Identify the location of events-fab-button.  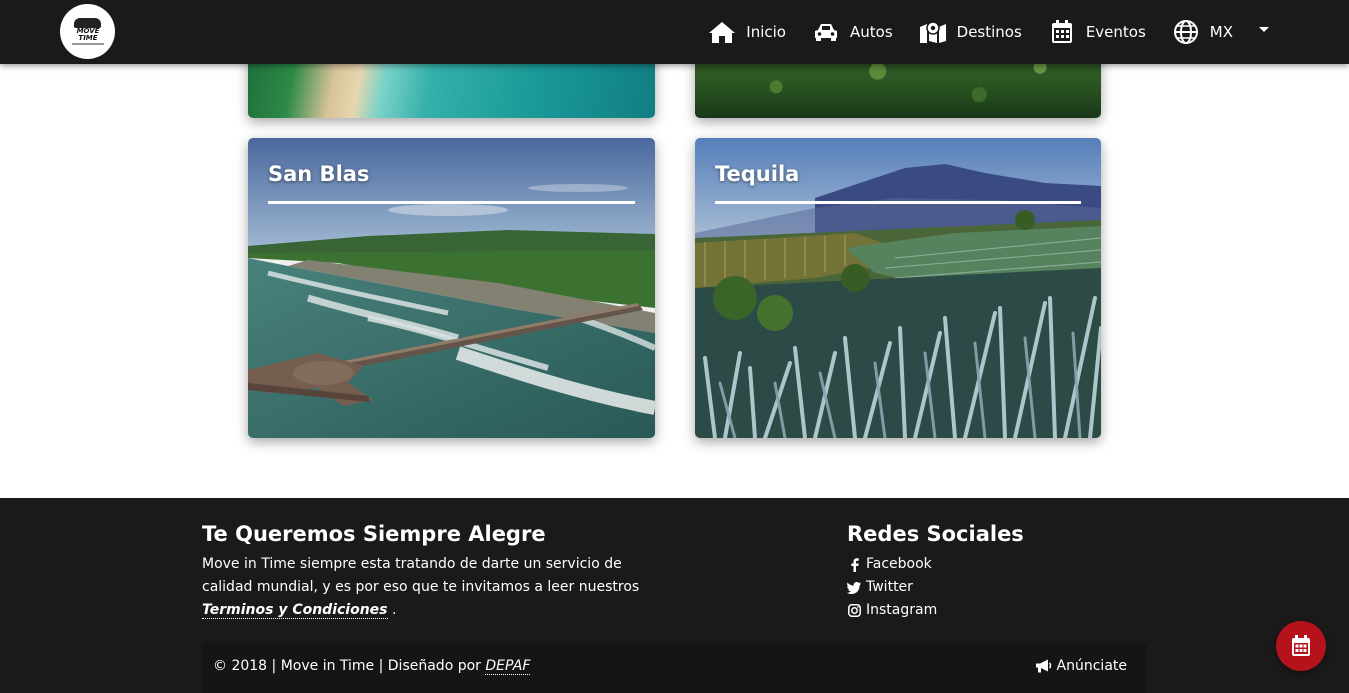
(1301, 646).